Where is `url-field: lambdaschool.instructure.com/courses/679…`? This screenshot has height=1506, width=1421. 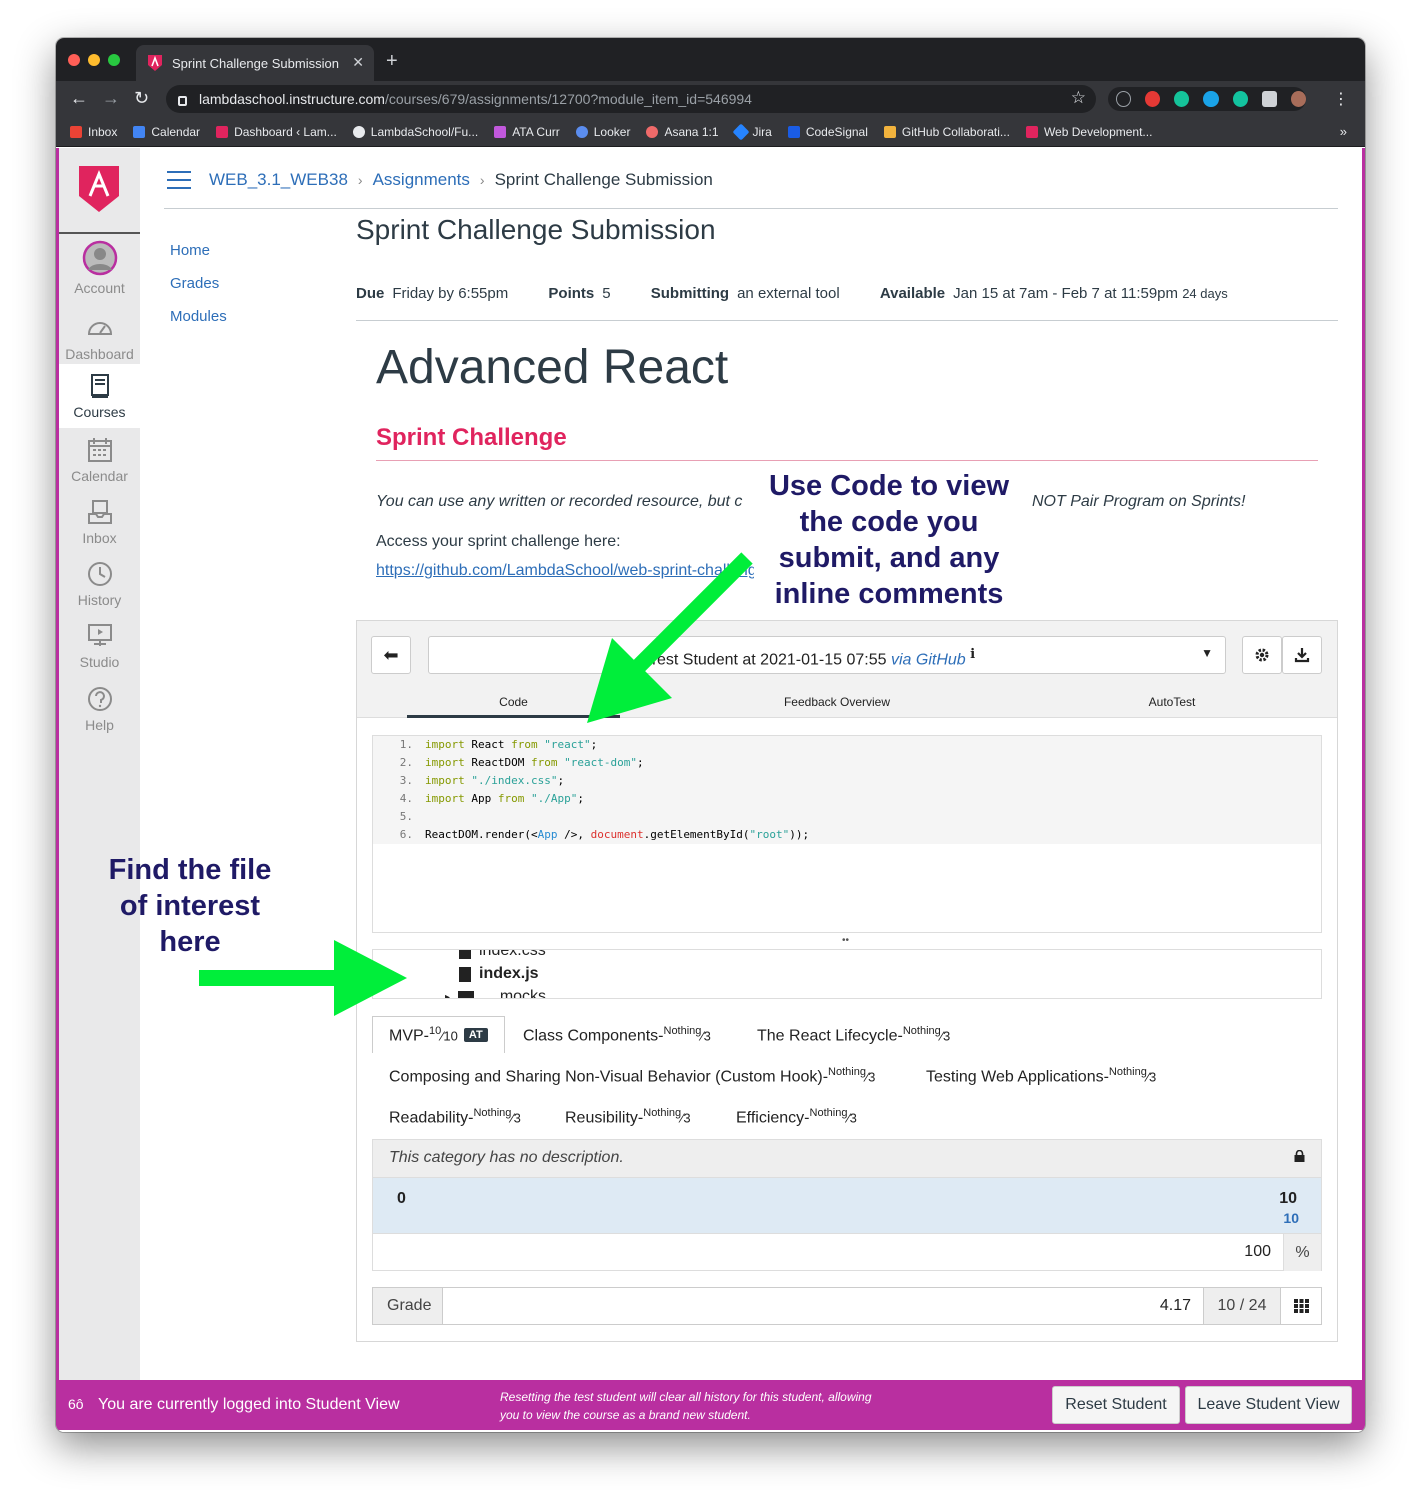 url-field: lambdaschool.instructure.com/courses/679… is located at coordinates (631, 99).